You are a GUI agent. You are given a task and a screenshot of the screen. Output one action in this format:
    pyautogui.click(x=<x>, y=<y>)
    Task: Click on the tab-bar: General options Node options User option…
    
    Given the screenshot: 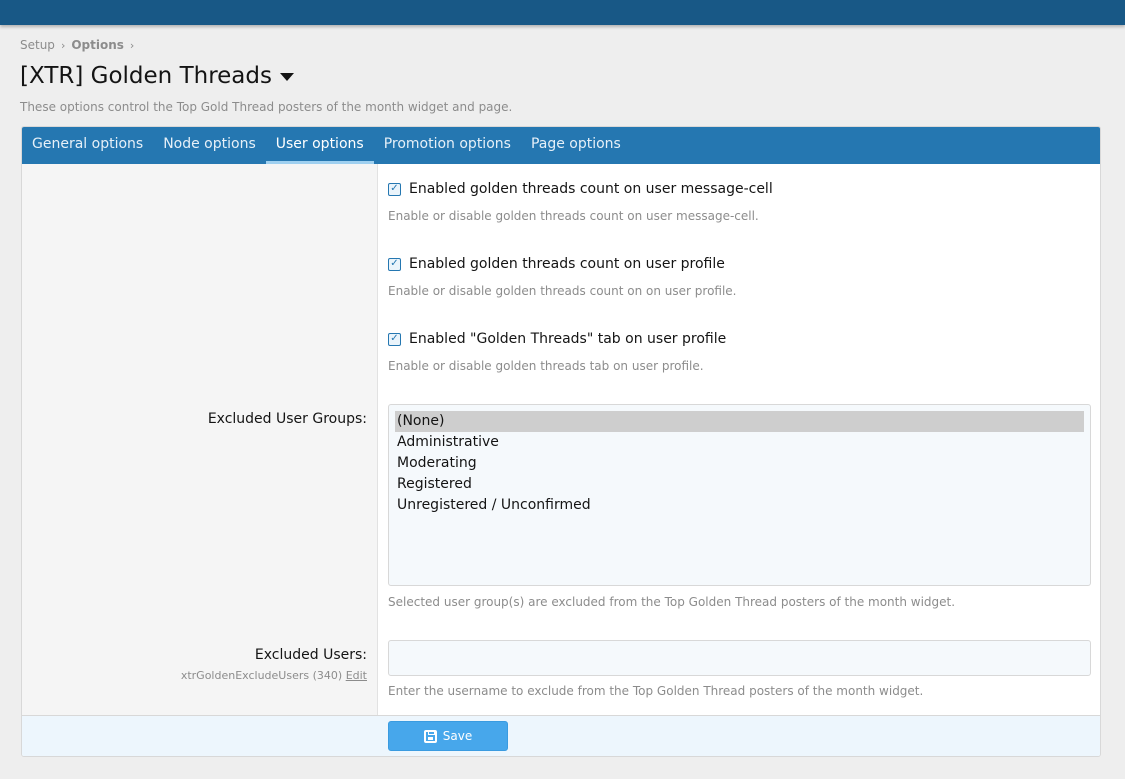 What is the action you would take?
    pyautogui.click(x=561, y=145)
    